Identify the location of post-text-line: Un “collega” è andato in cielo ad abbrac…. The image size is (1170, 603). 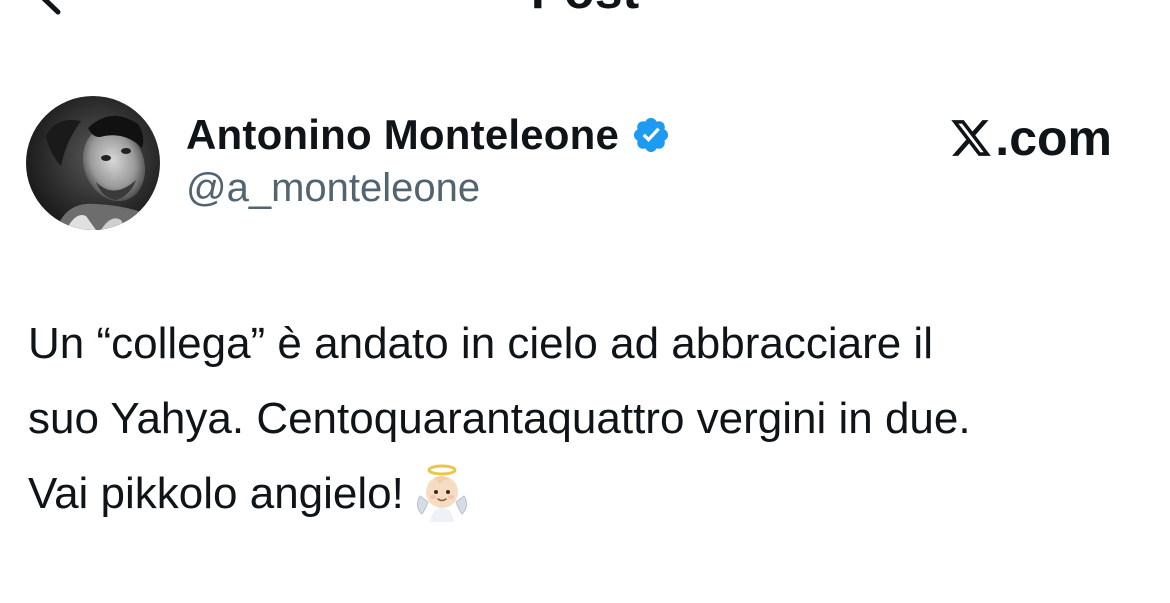
(480, 343).